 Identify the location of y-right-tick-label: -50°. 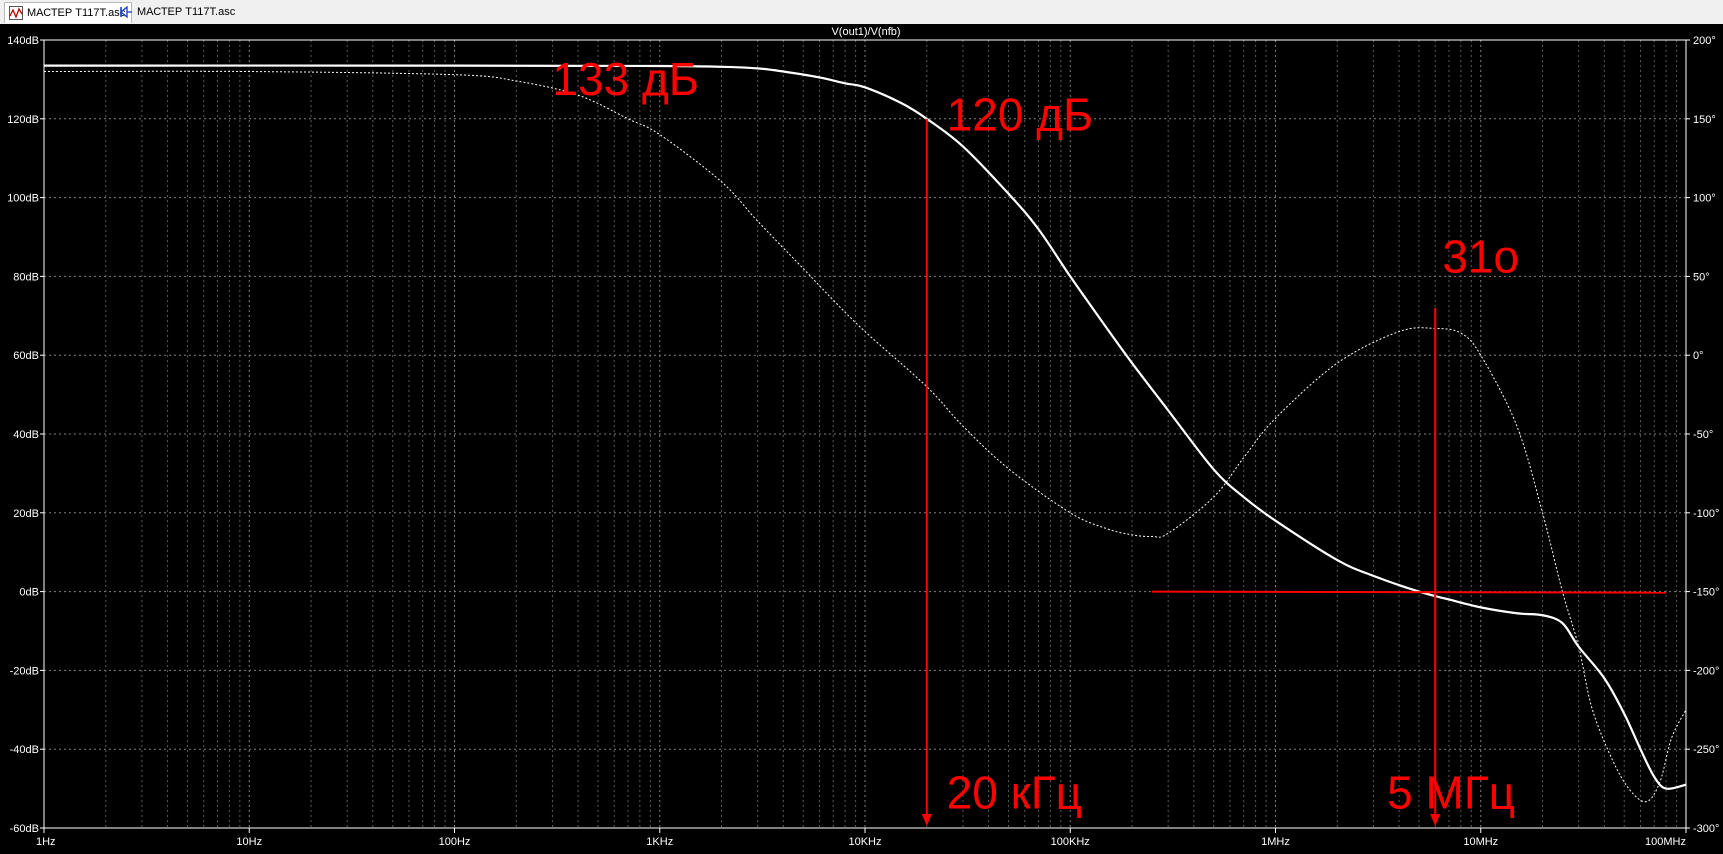
(1703, 435).